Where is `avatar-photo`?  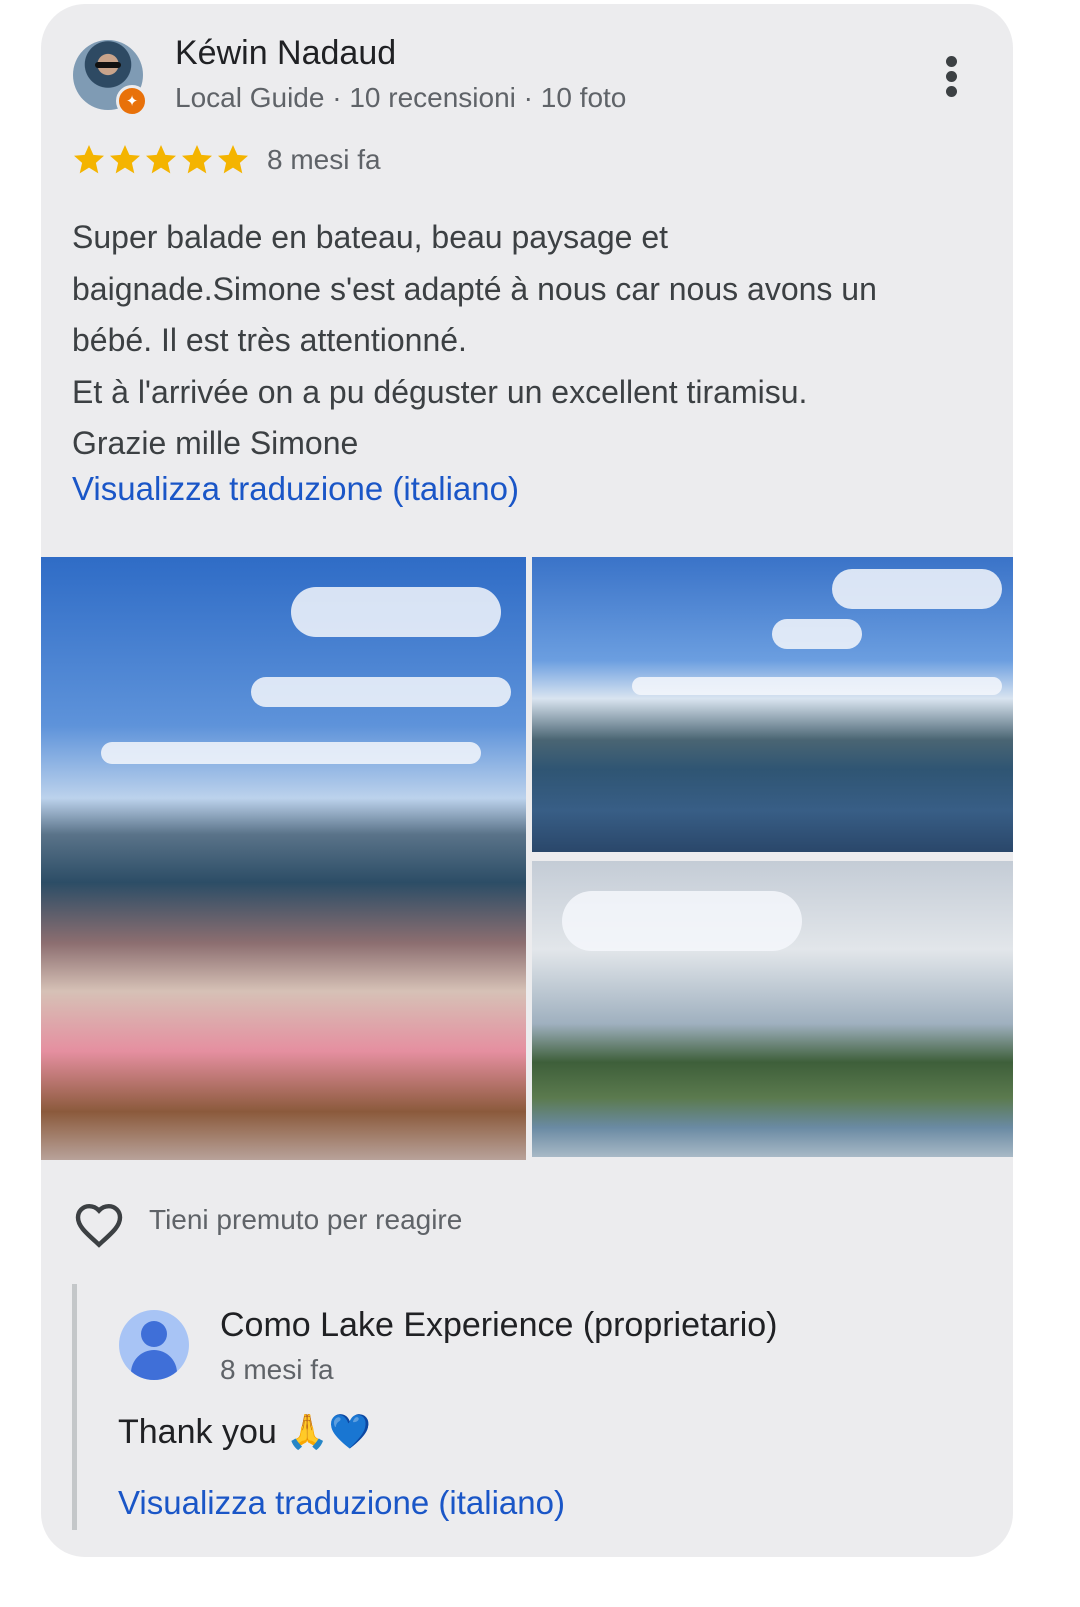 avatar-photo is located at coordinates (108, 65).